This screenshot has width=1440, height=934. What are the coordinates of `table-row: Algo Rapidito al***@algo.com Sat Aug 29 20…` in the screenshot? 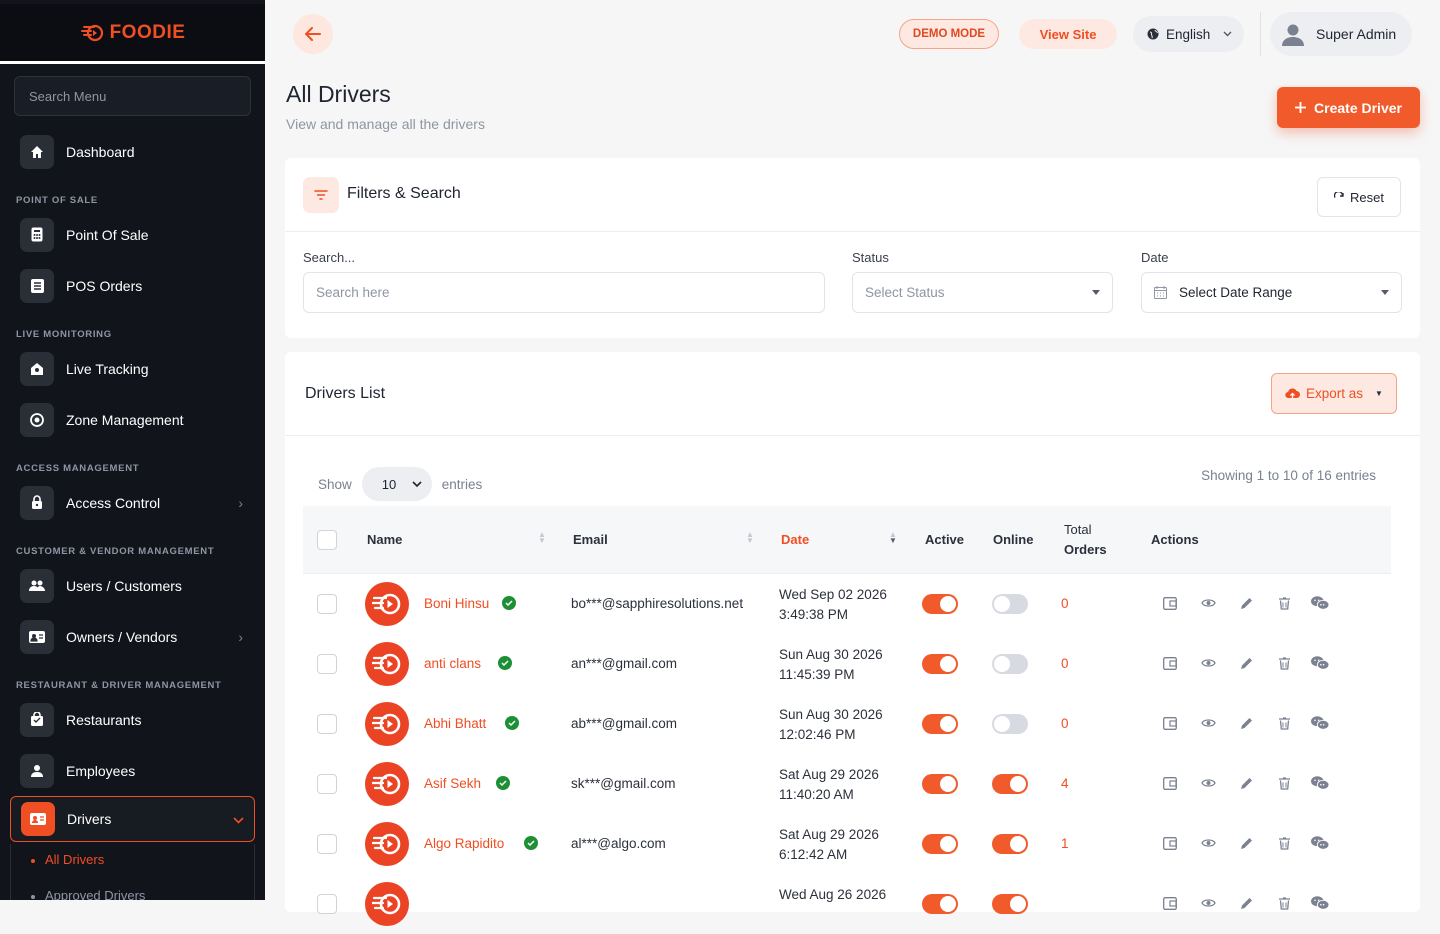 It's located at (847, 844).